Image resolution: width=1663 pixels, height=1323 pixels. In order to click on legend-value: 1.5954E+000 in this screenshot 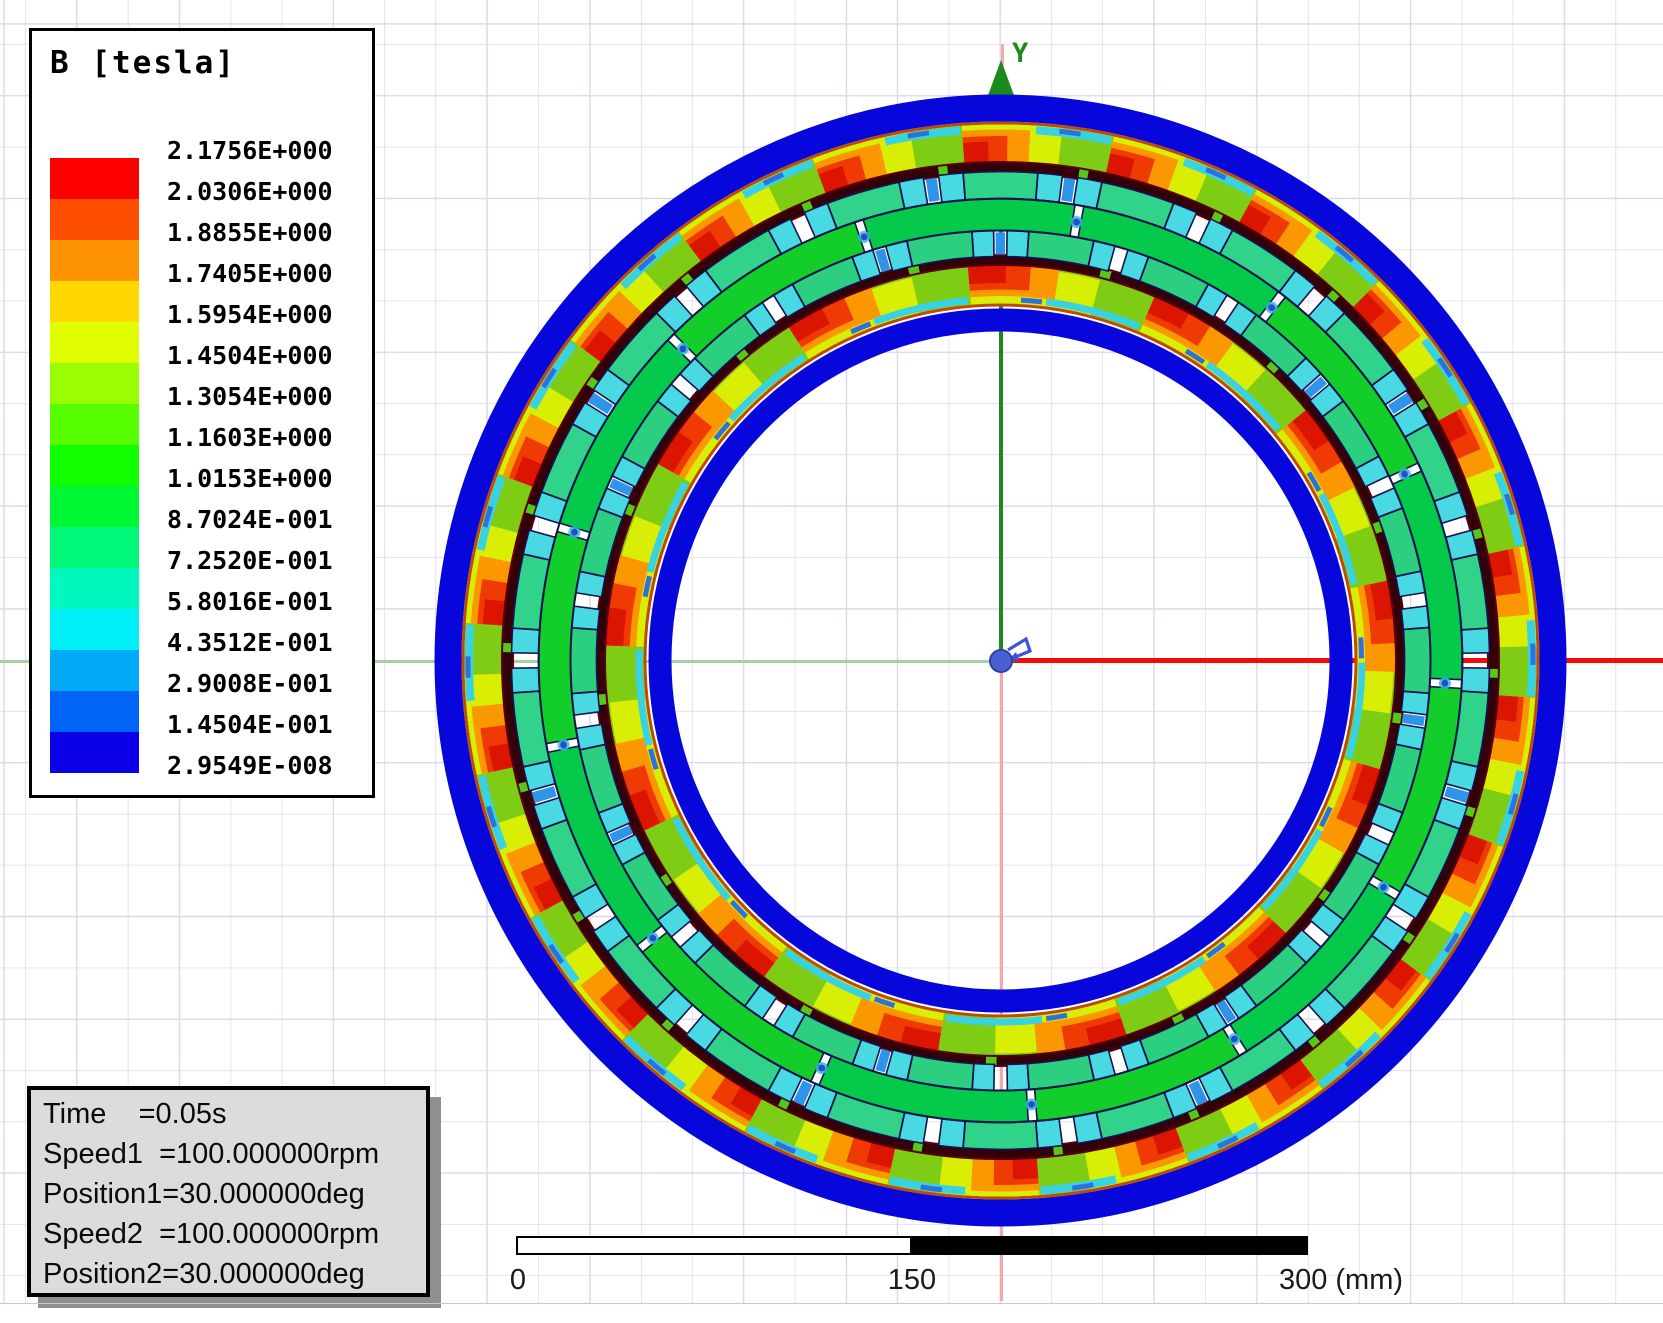, I will do `click(250, 314)`.